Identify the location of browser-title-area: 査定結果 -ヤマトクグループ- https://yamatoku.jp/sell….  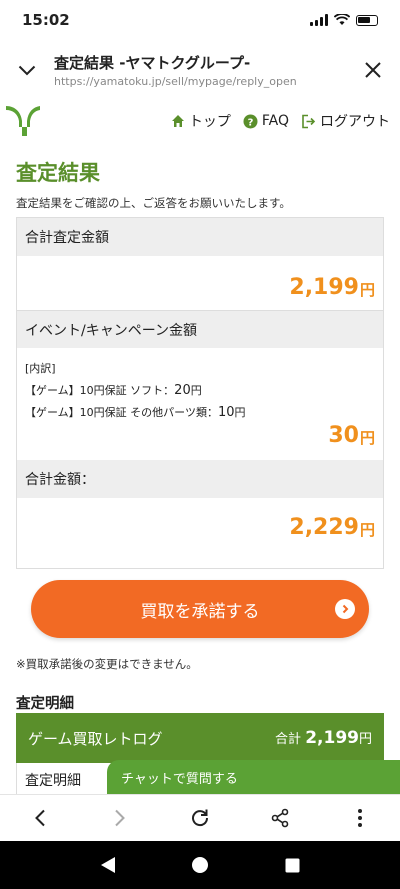
(200, 70).